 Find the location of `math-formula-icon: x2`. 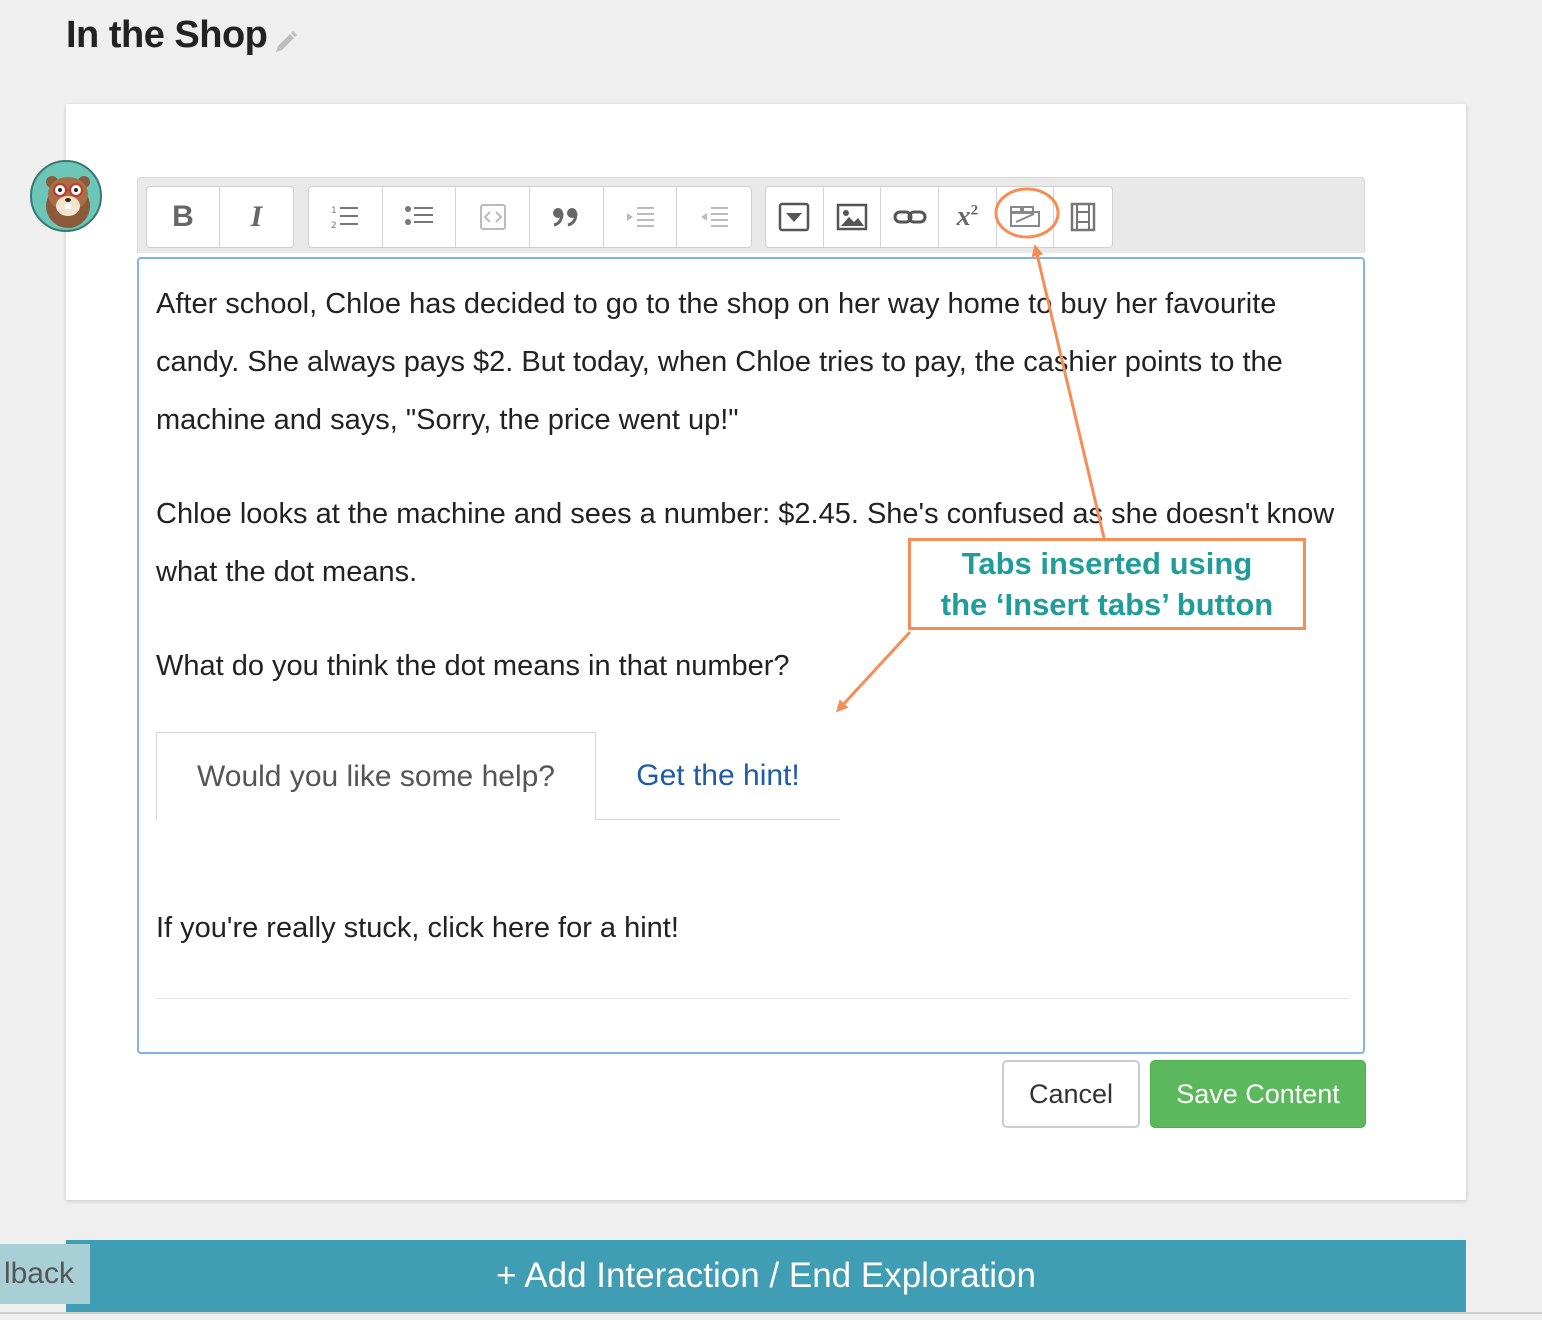

math-formula-icon: x2 is located at coordinates (967, 216).